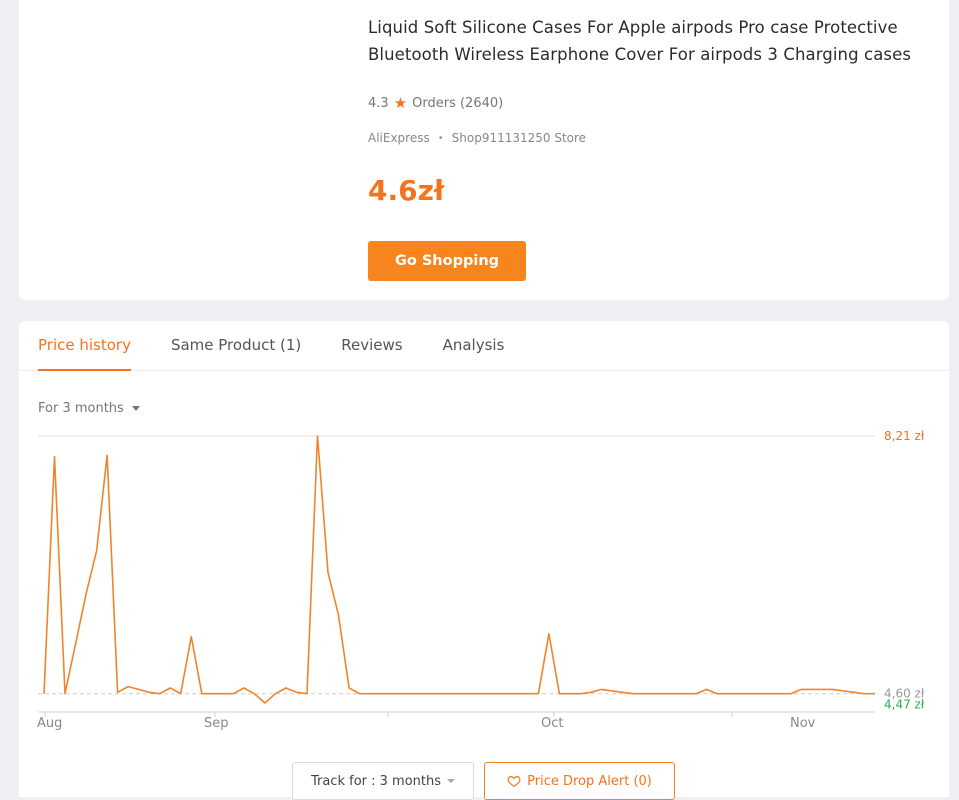  What do you see at coordinates (451, 781) in the screenshot?
I see `caret-down-icon` at bounding box center [451, 781].